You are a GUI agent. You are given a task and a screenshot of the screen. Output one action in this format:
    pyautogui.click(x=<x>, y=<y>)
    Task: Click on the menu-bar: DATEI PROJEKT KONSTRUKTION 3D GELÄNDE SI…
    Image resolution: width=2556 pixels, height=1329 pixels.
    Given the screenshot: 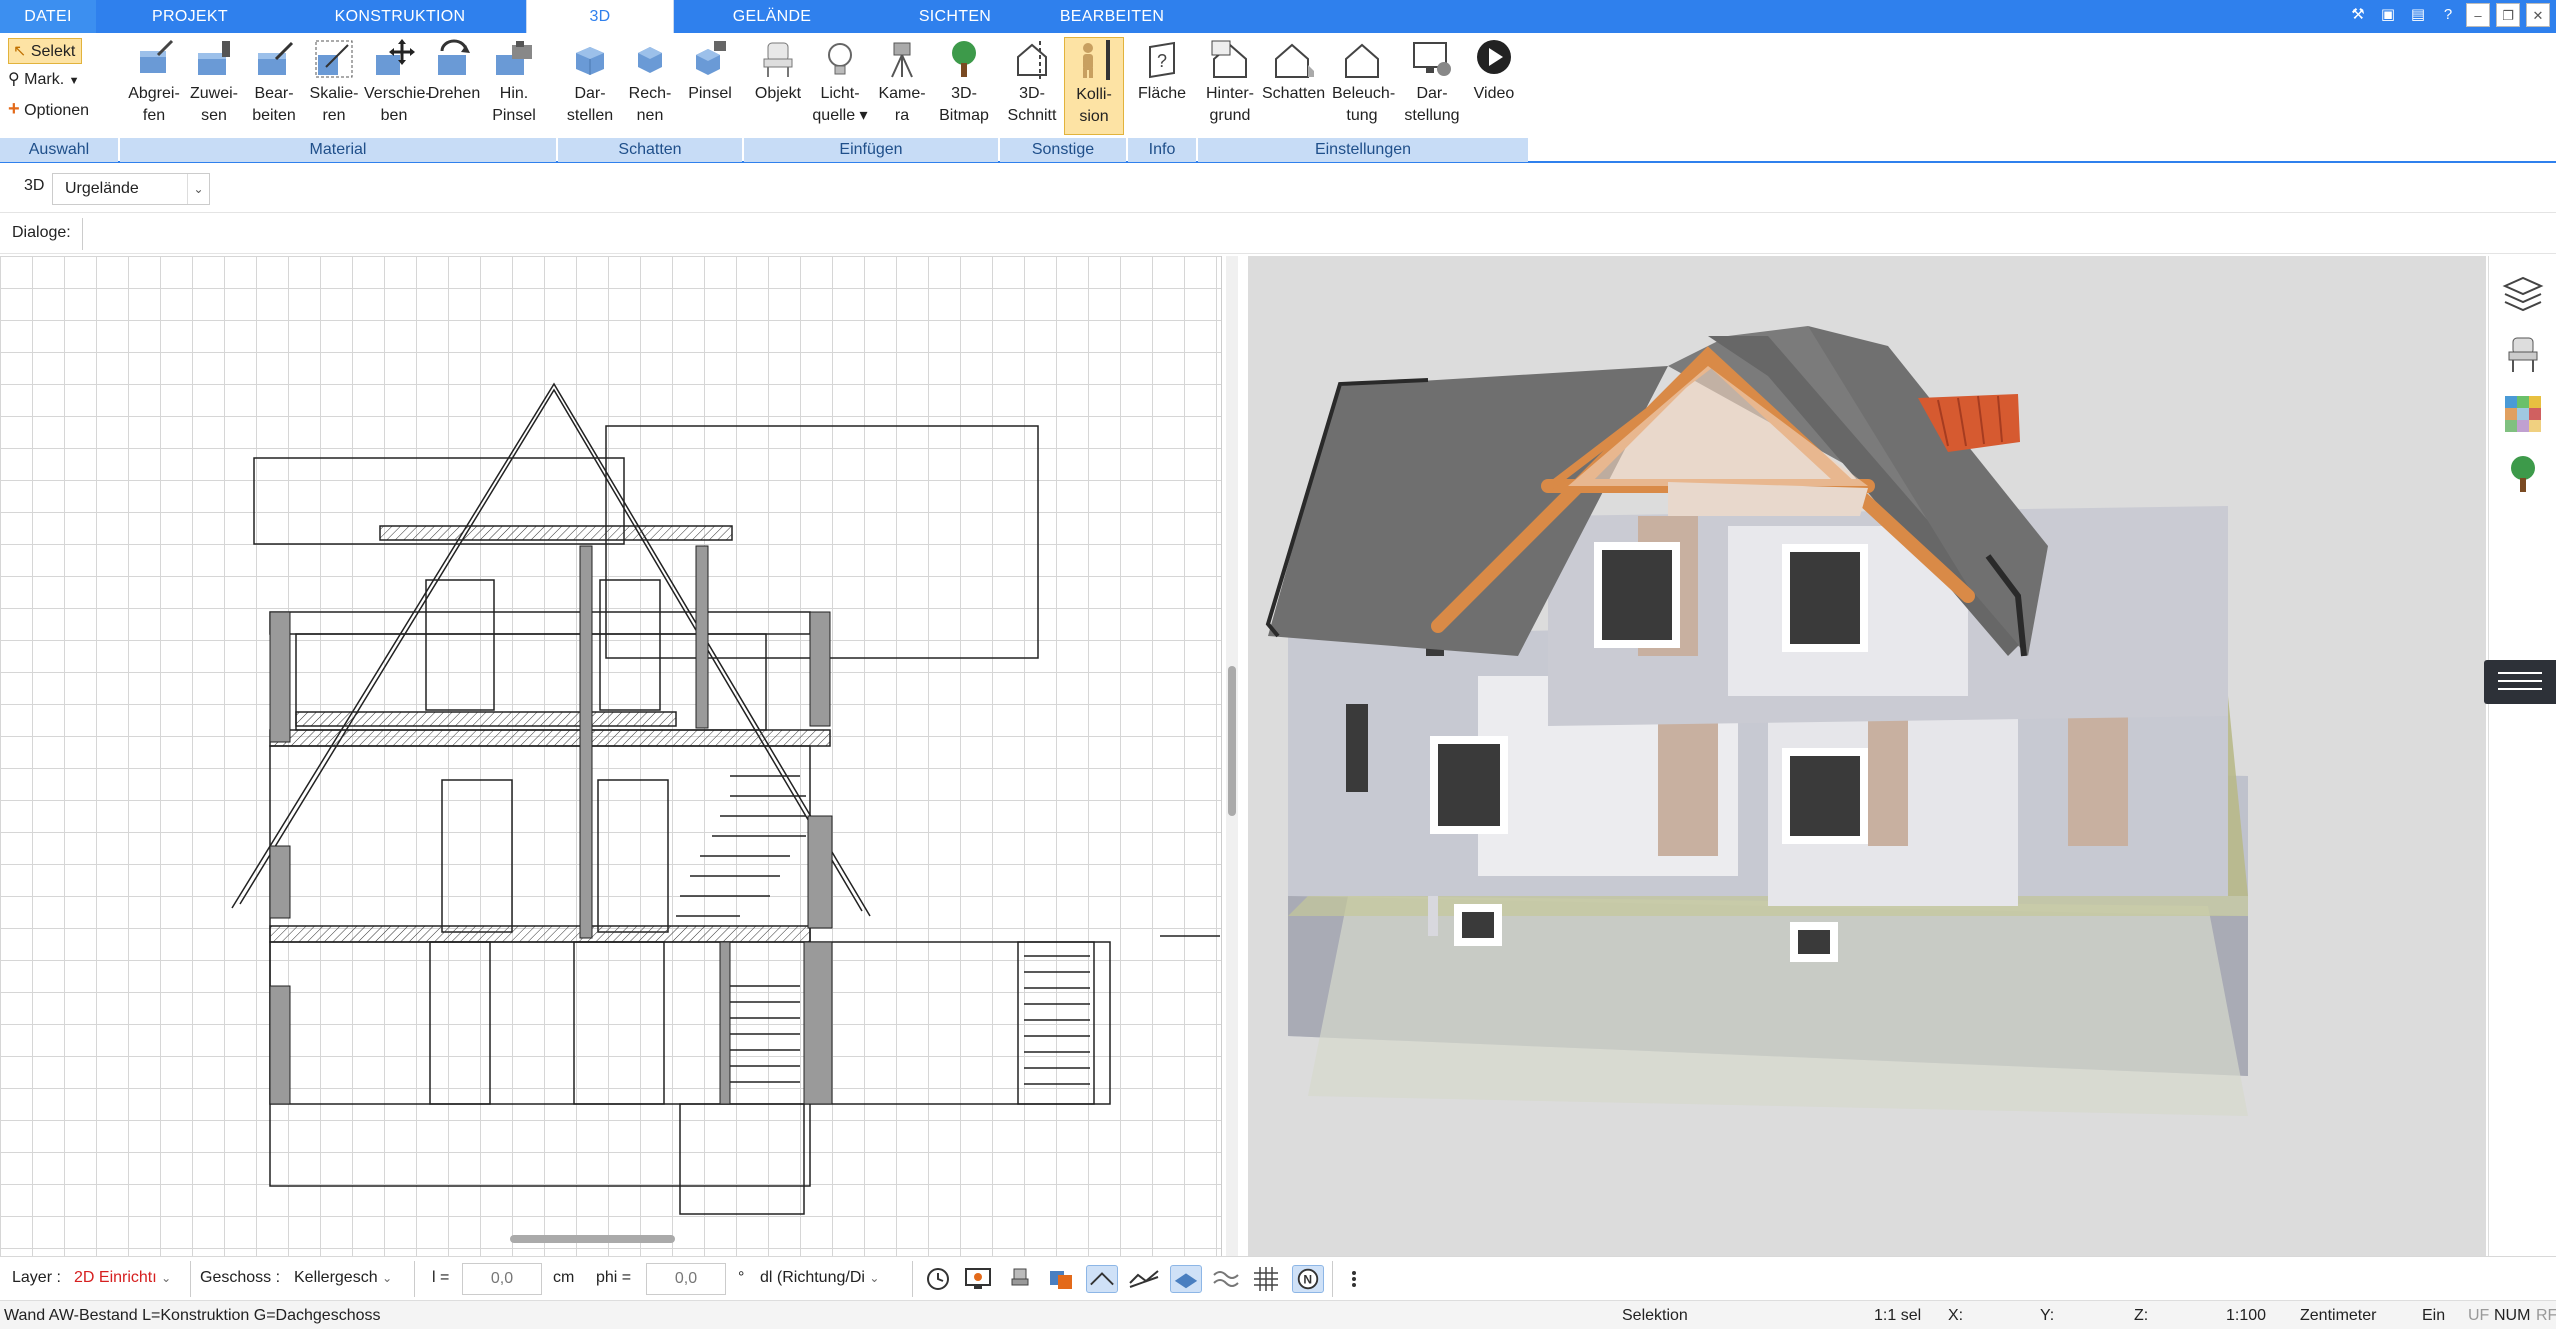 What is the action you would take?
    pyautogui.click(x=1278, y=16)
    